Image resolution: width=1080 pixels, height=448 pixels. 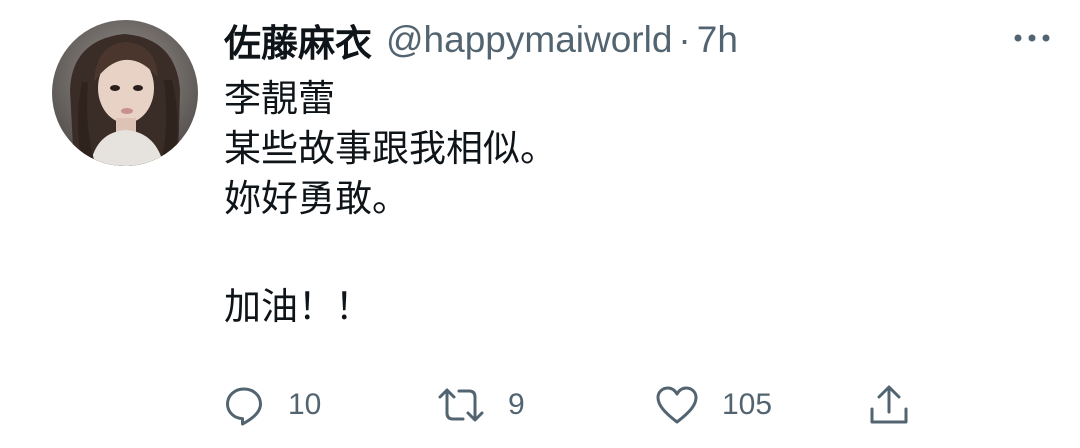 I want to click on reply-count: 10, so click(x=305, y=404).